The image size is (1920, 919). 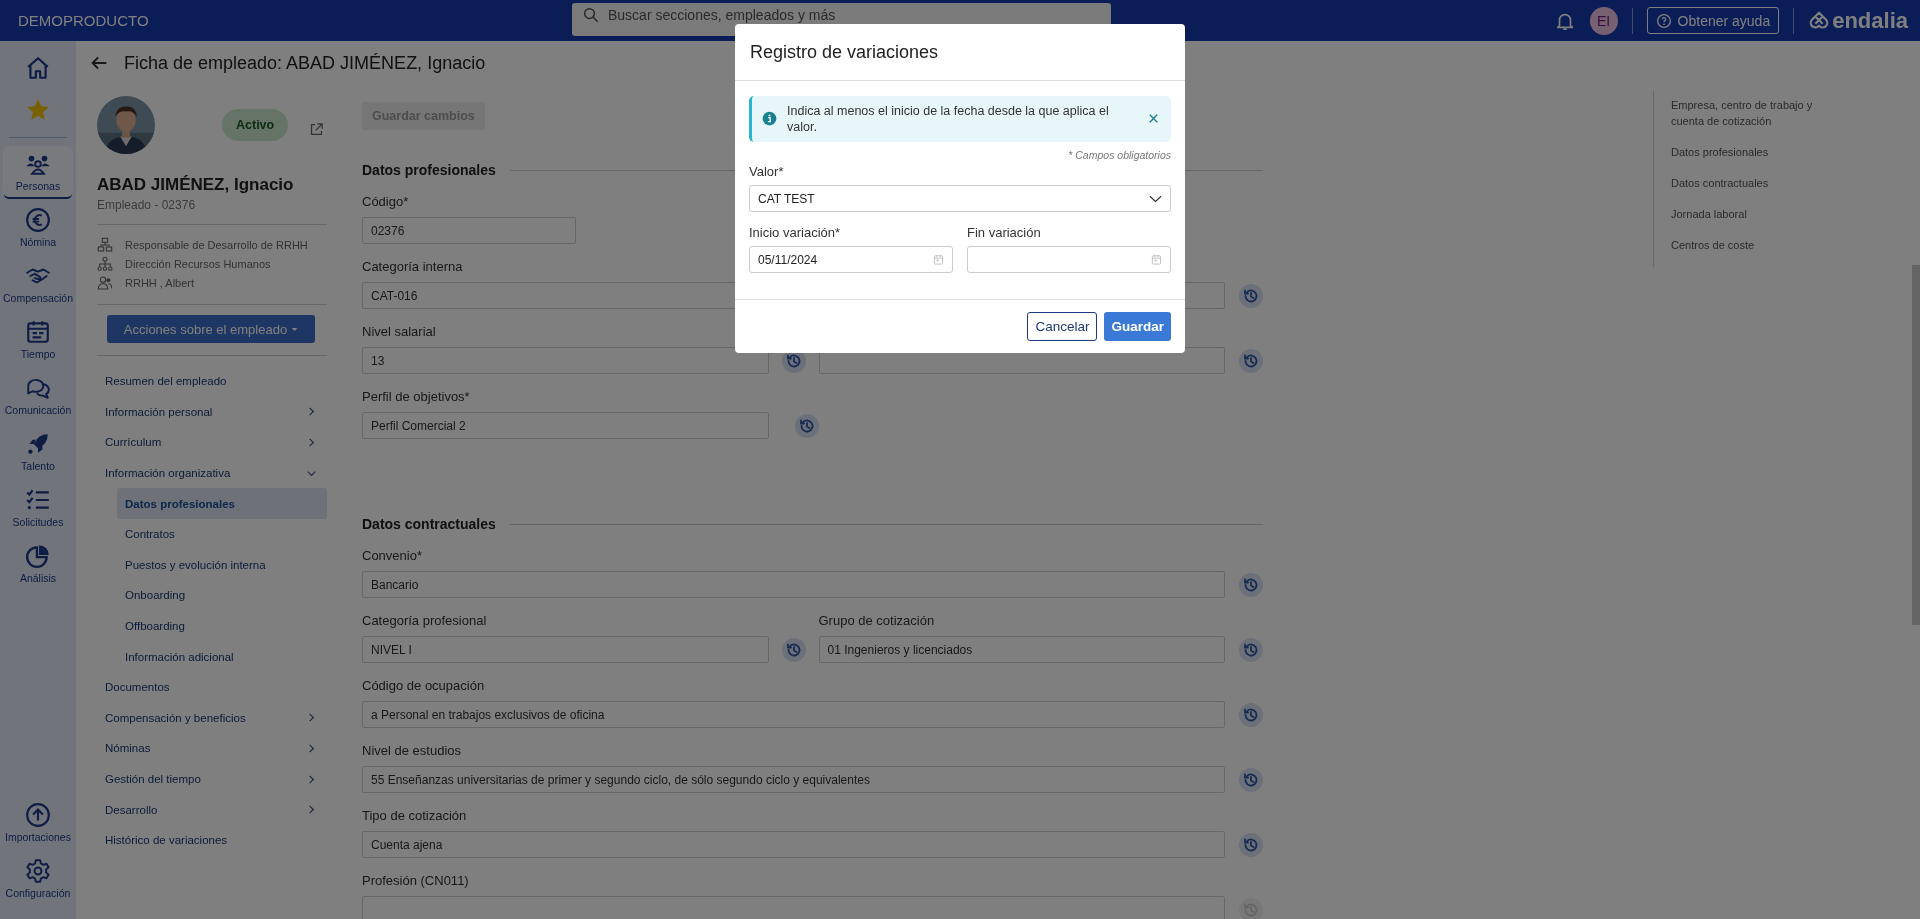 I want to click on nav-item: Información personal, so click(x=212, y=412).